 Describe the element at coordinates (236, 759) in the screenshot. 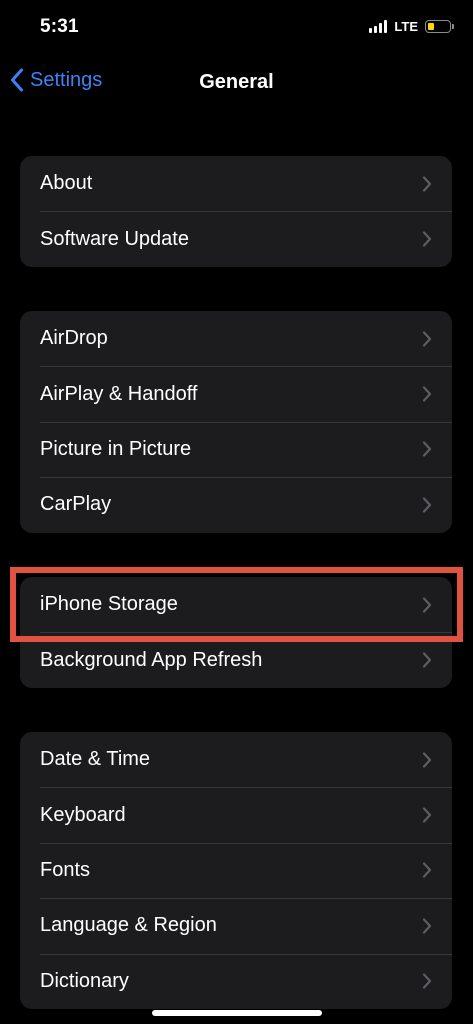

I see `row-date-time: Date & Time` at that location.